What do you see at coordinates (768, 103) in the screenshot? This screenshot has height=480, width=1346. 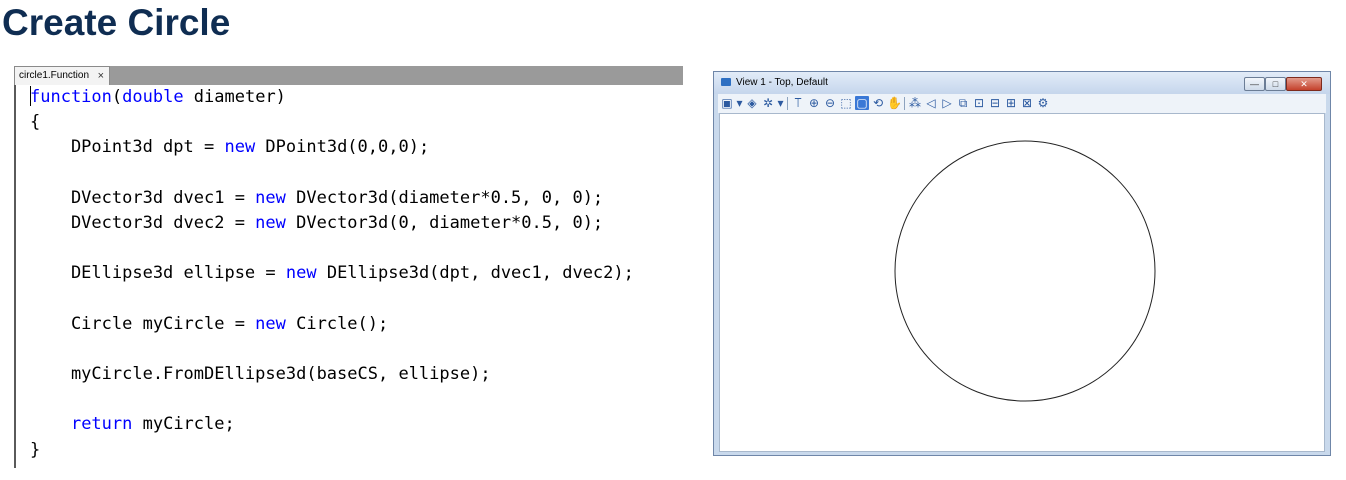 I see `display-style-icon: ✲` at bounding box center [768, 103].